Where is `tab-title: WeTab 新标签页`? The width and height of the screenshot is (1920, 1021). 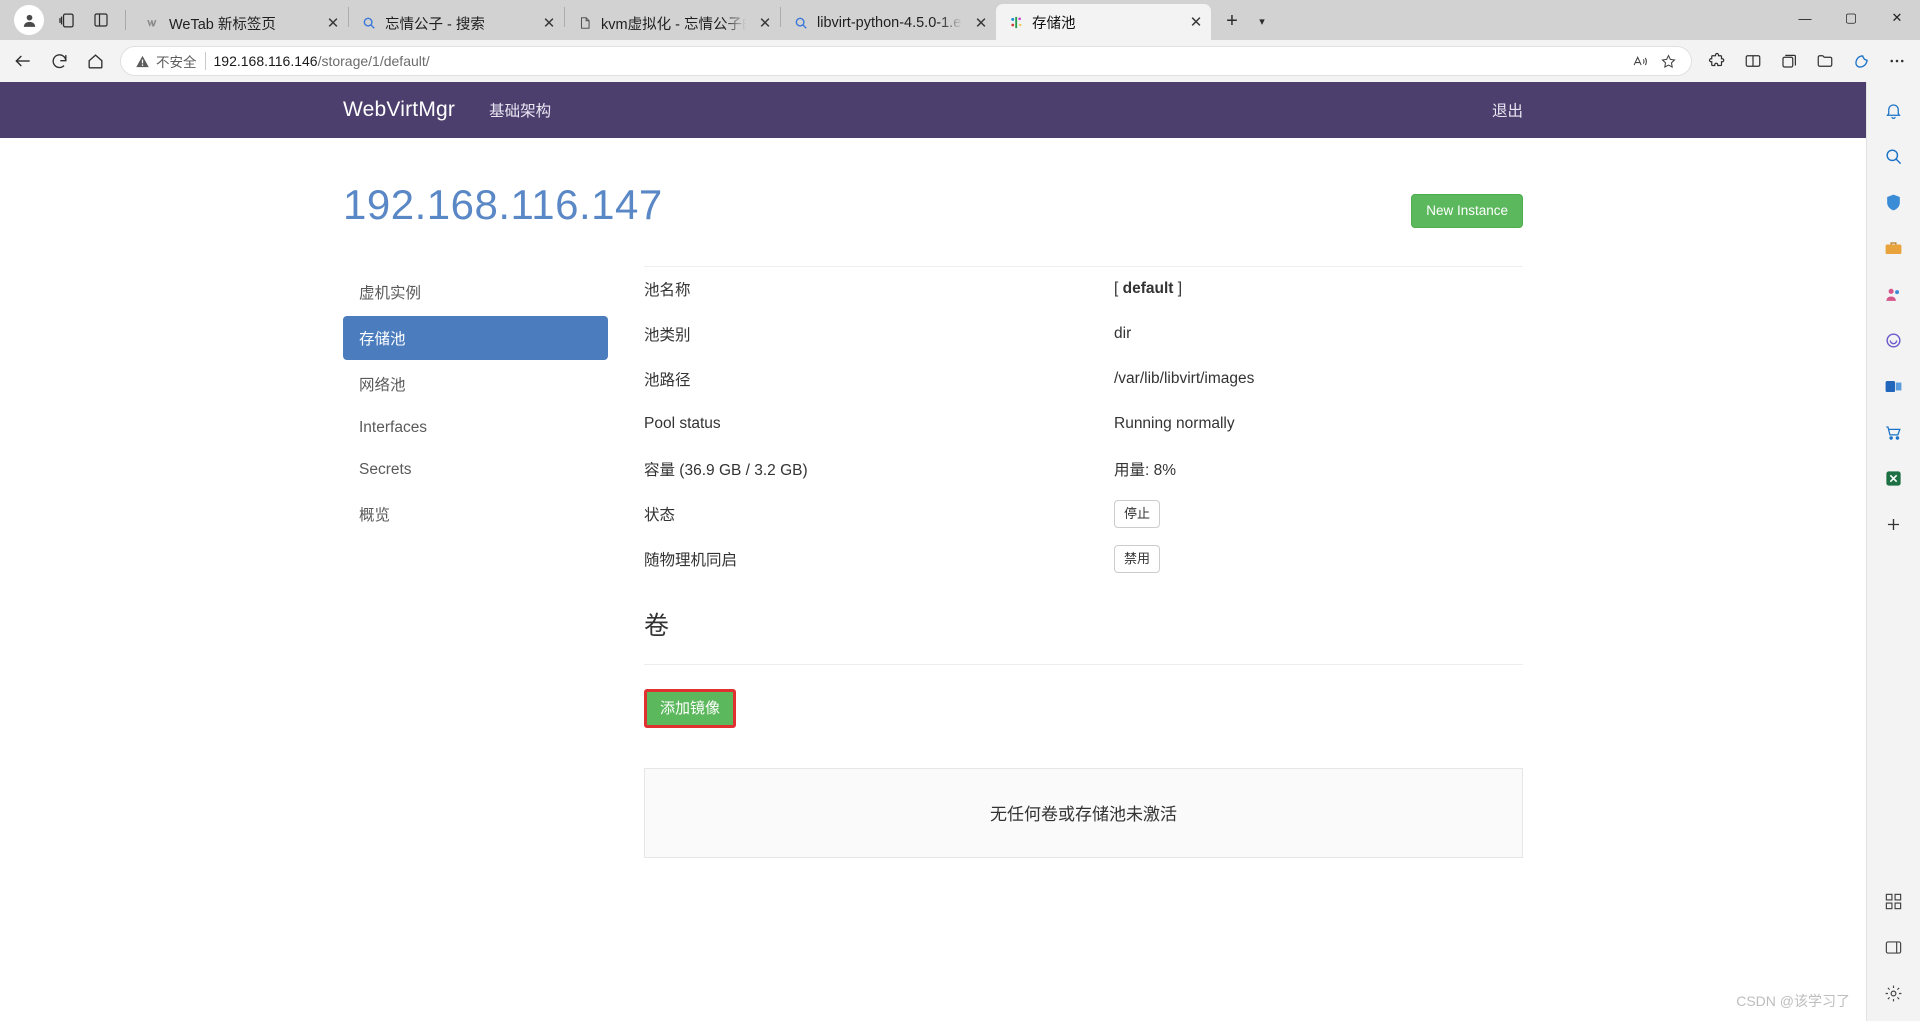 tab-title: WeTab 新标签页 is located at coordinates (222, 24).